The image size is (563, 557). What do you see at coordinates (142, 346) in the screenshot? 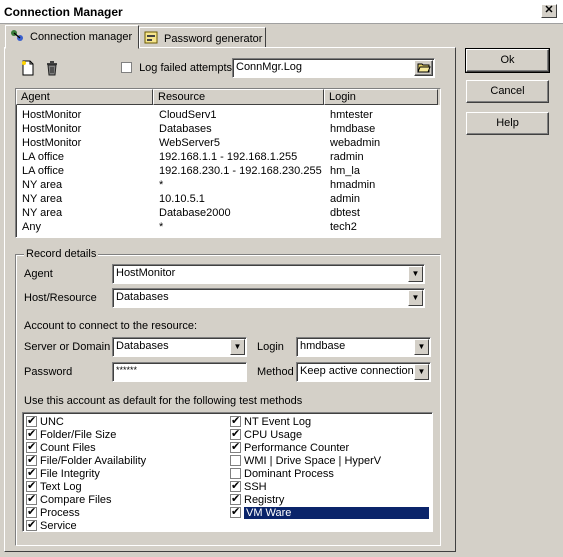
I see `server-domain-value: Databases` at bounding box center [142, 346].